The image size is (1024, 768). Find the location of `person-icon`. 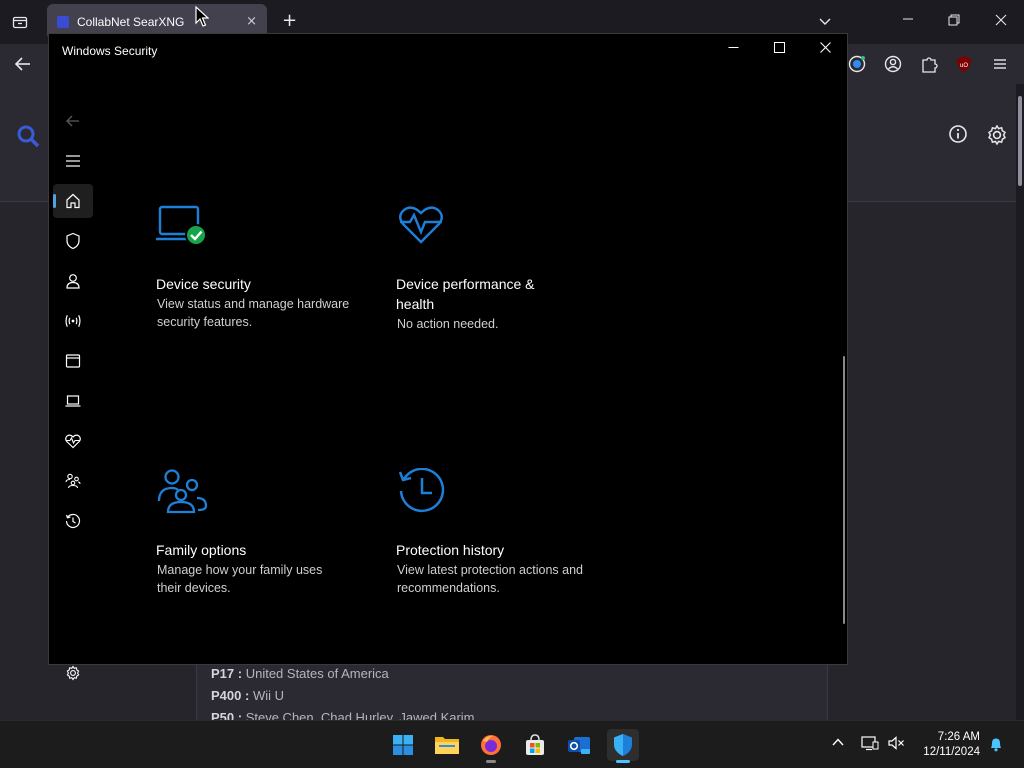

person-icon is located at coordinates (73, 281).